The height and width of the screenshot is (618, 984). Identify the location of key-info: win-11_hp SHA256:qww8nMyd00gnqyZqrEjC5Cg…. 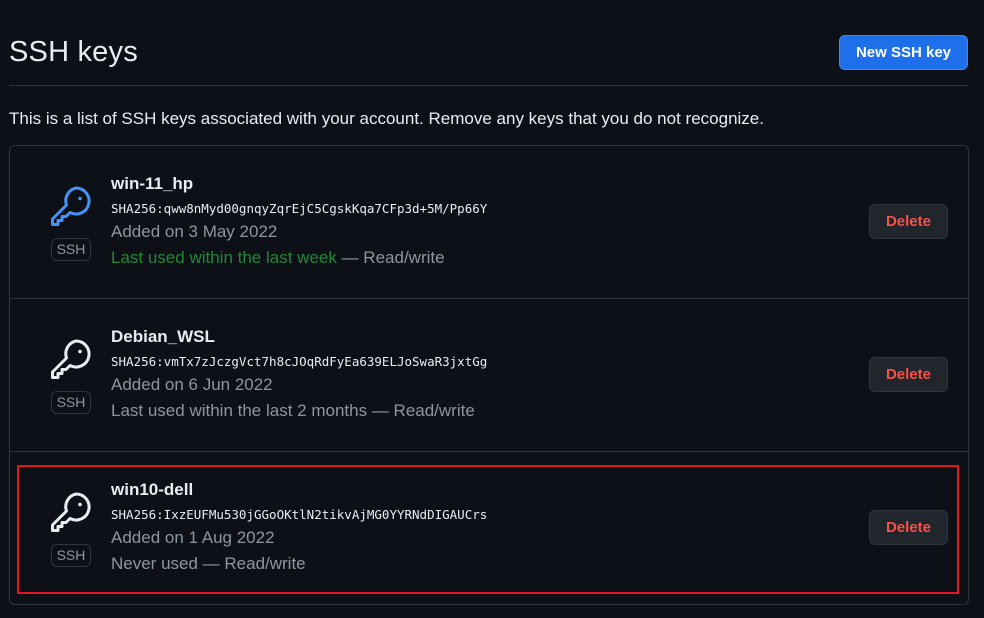
(299, 221).